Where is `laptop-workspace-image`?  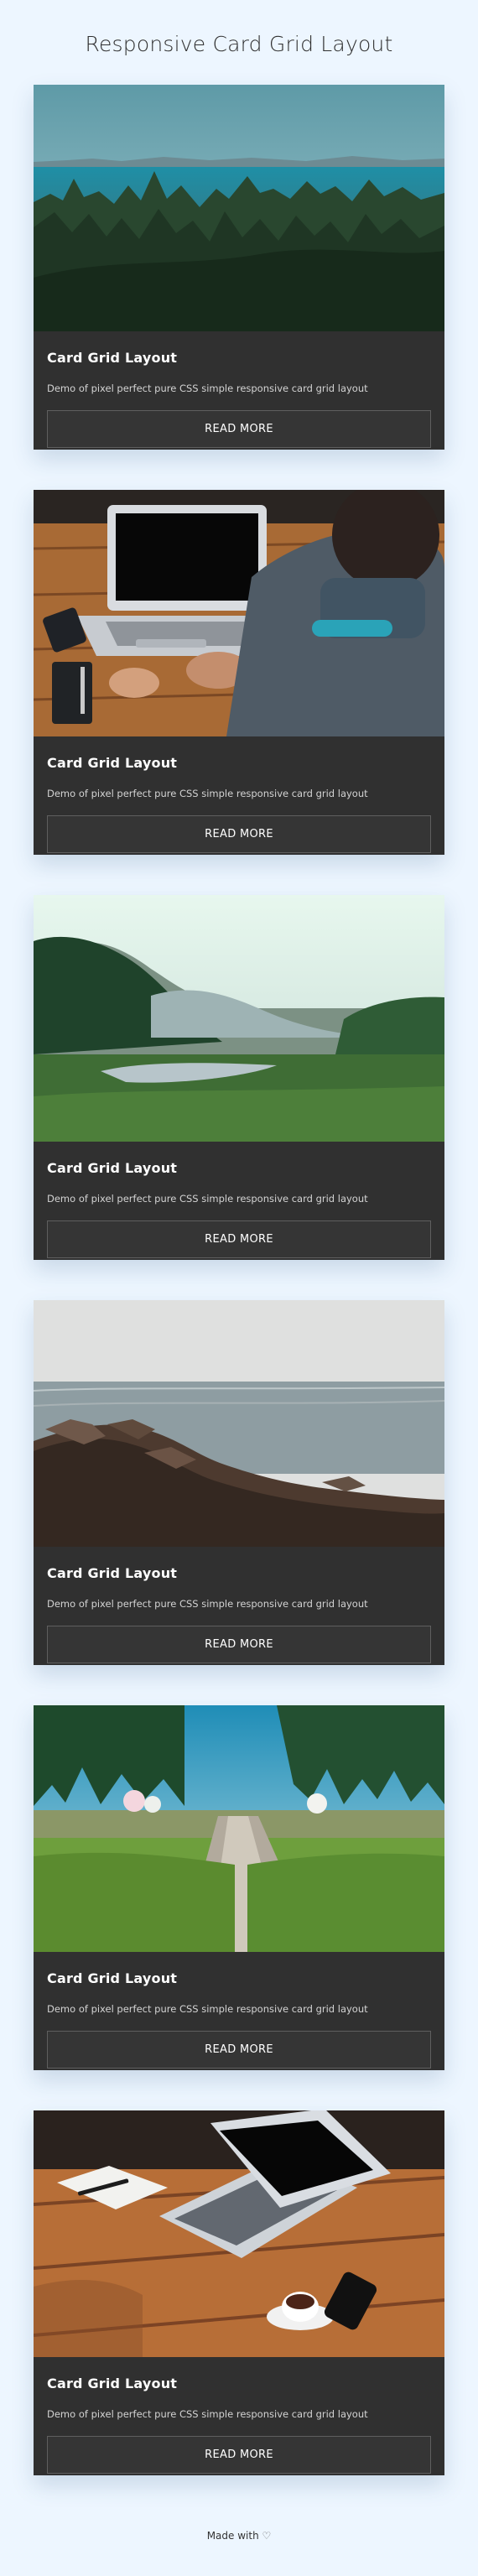 laptop-workspace-image is located at coordinates (239, 613).